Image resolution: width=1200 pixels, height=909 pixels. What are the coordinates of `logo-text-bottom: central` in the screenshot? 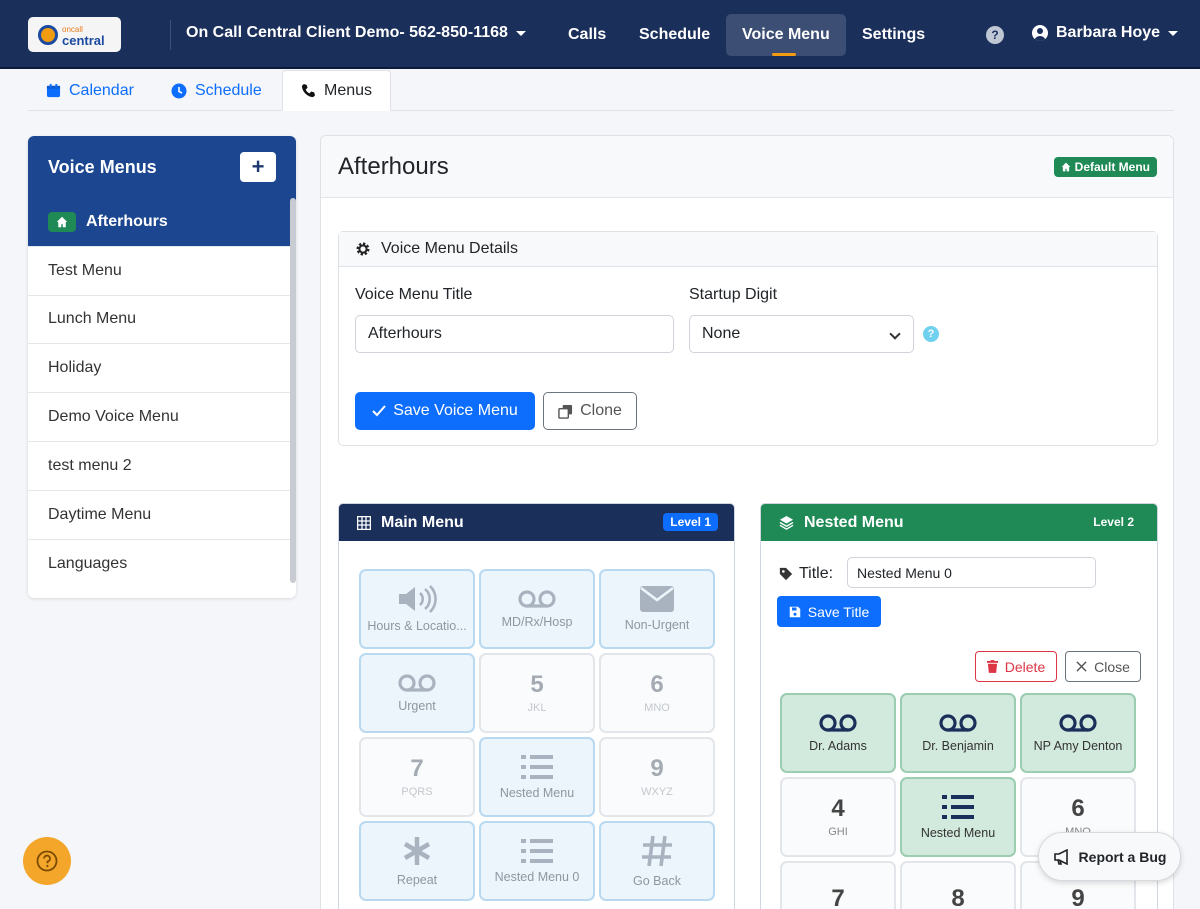 It's located at (83, 40).